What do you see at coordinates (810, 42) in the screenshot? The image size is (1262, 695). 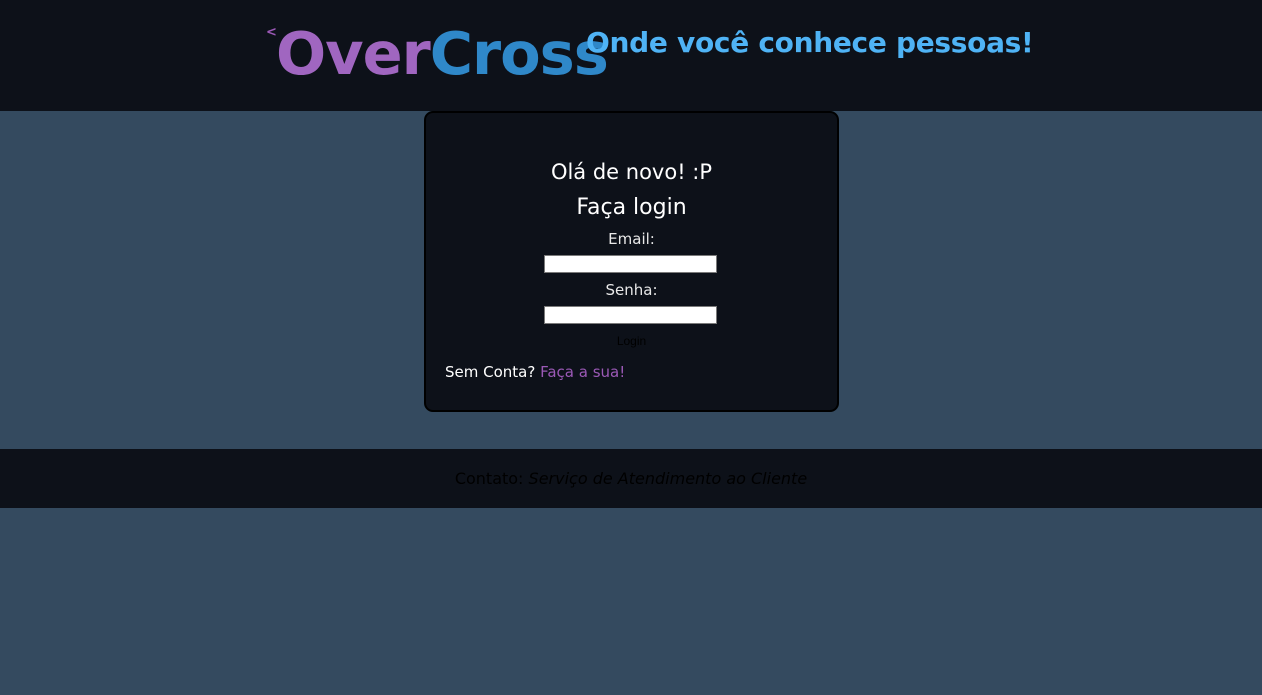 I see `site-tagline: Onde você conhece pessoas!` at bounding box center [810, 42].